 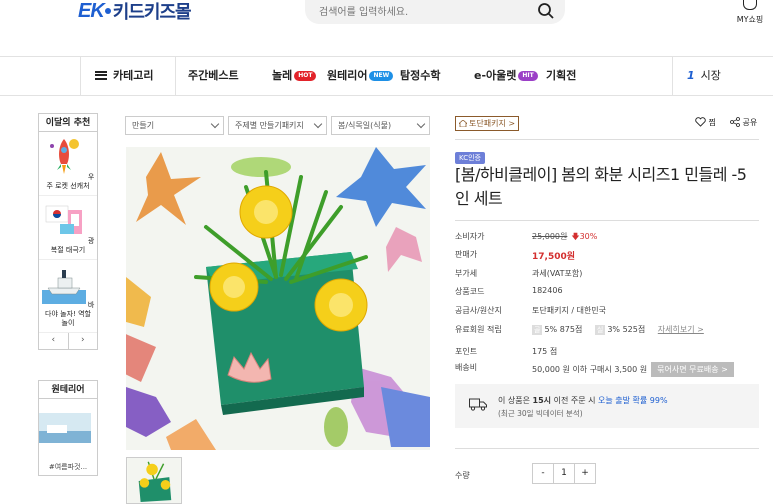 I want to click on row-label: 판매가, so click(x=466, y=254).